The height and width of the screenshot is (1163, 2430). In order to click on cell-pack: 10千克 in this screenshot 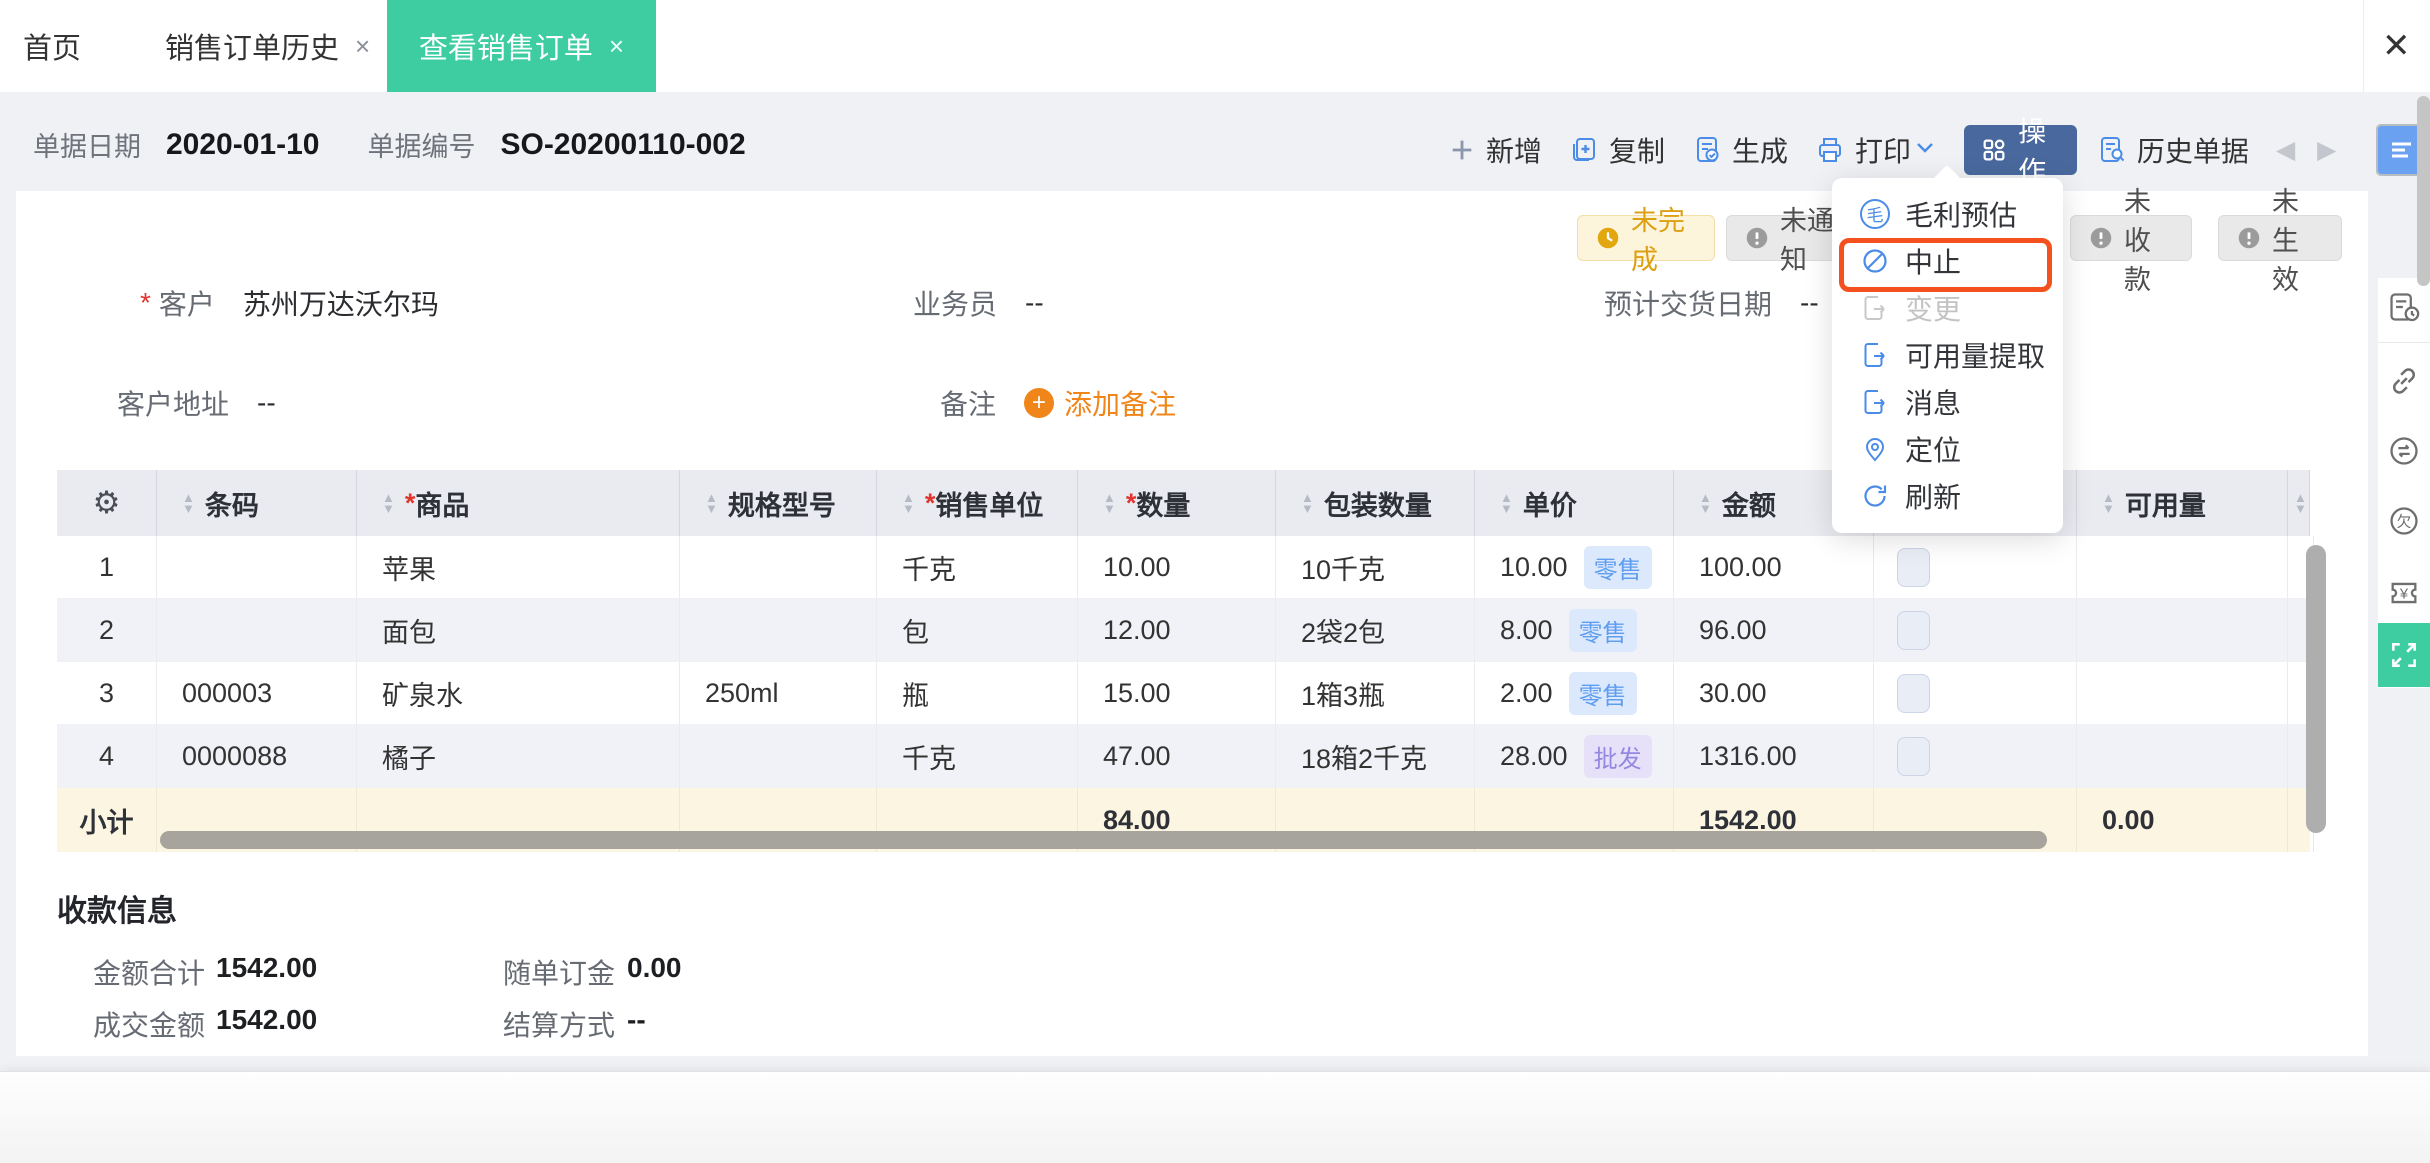, I will do `click(1375, 567)`.